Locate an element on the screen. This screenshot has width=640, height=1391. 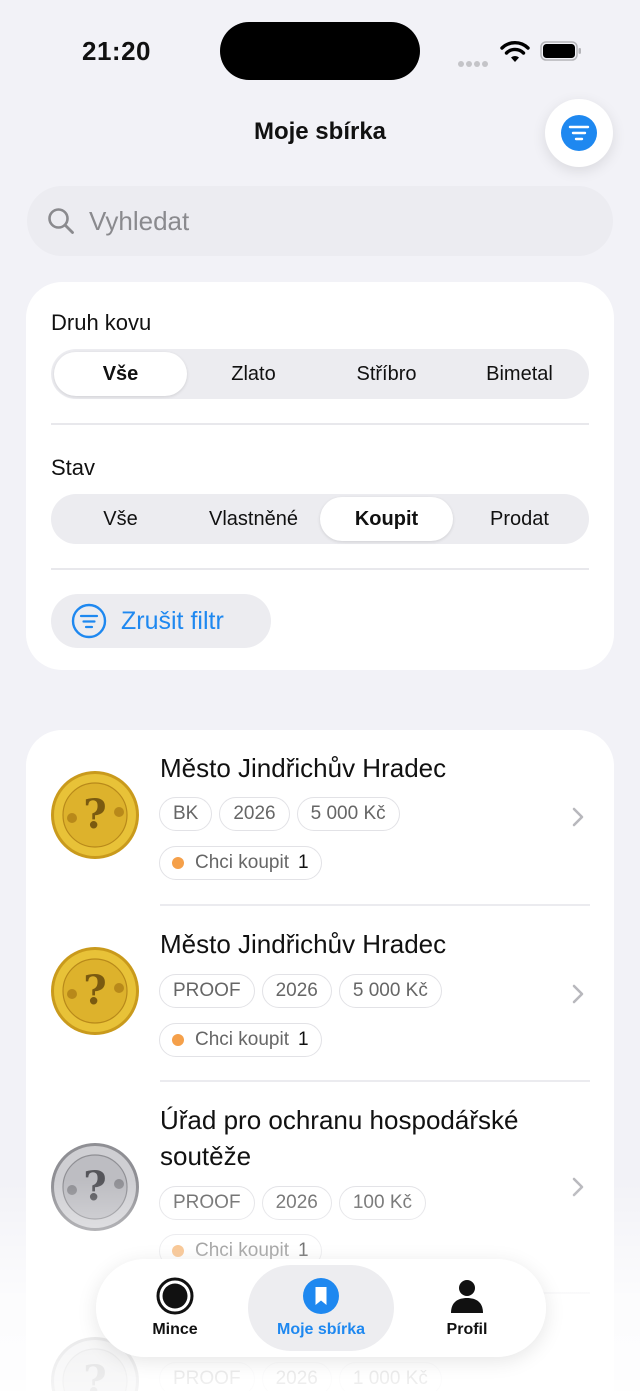
clear-filter-button: Zrušit filtr is located at coordinates (161, 621).